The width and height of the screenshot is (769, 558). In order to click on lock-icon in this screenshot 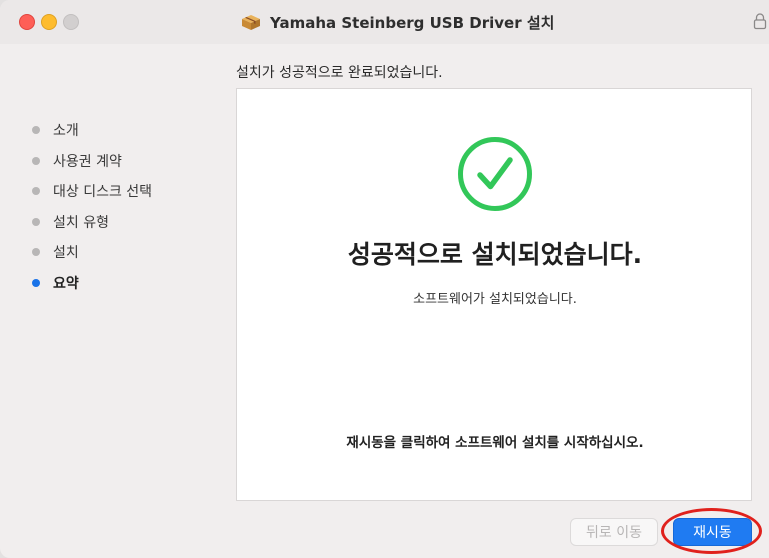, I will do `click(760, 21)`.